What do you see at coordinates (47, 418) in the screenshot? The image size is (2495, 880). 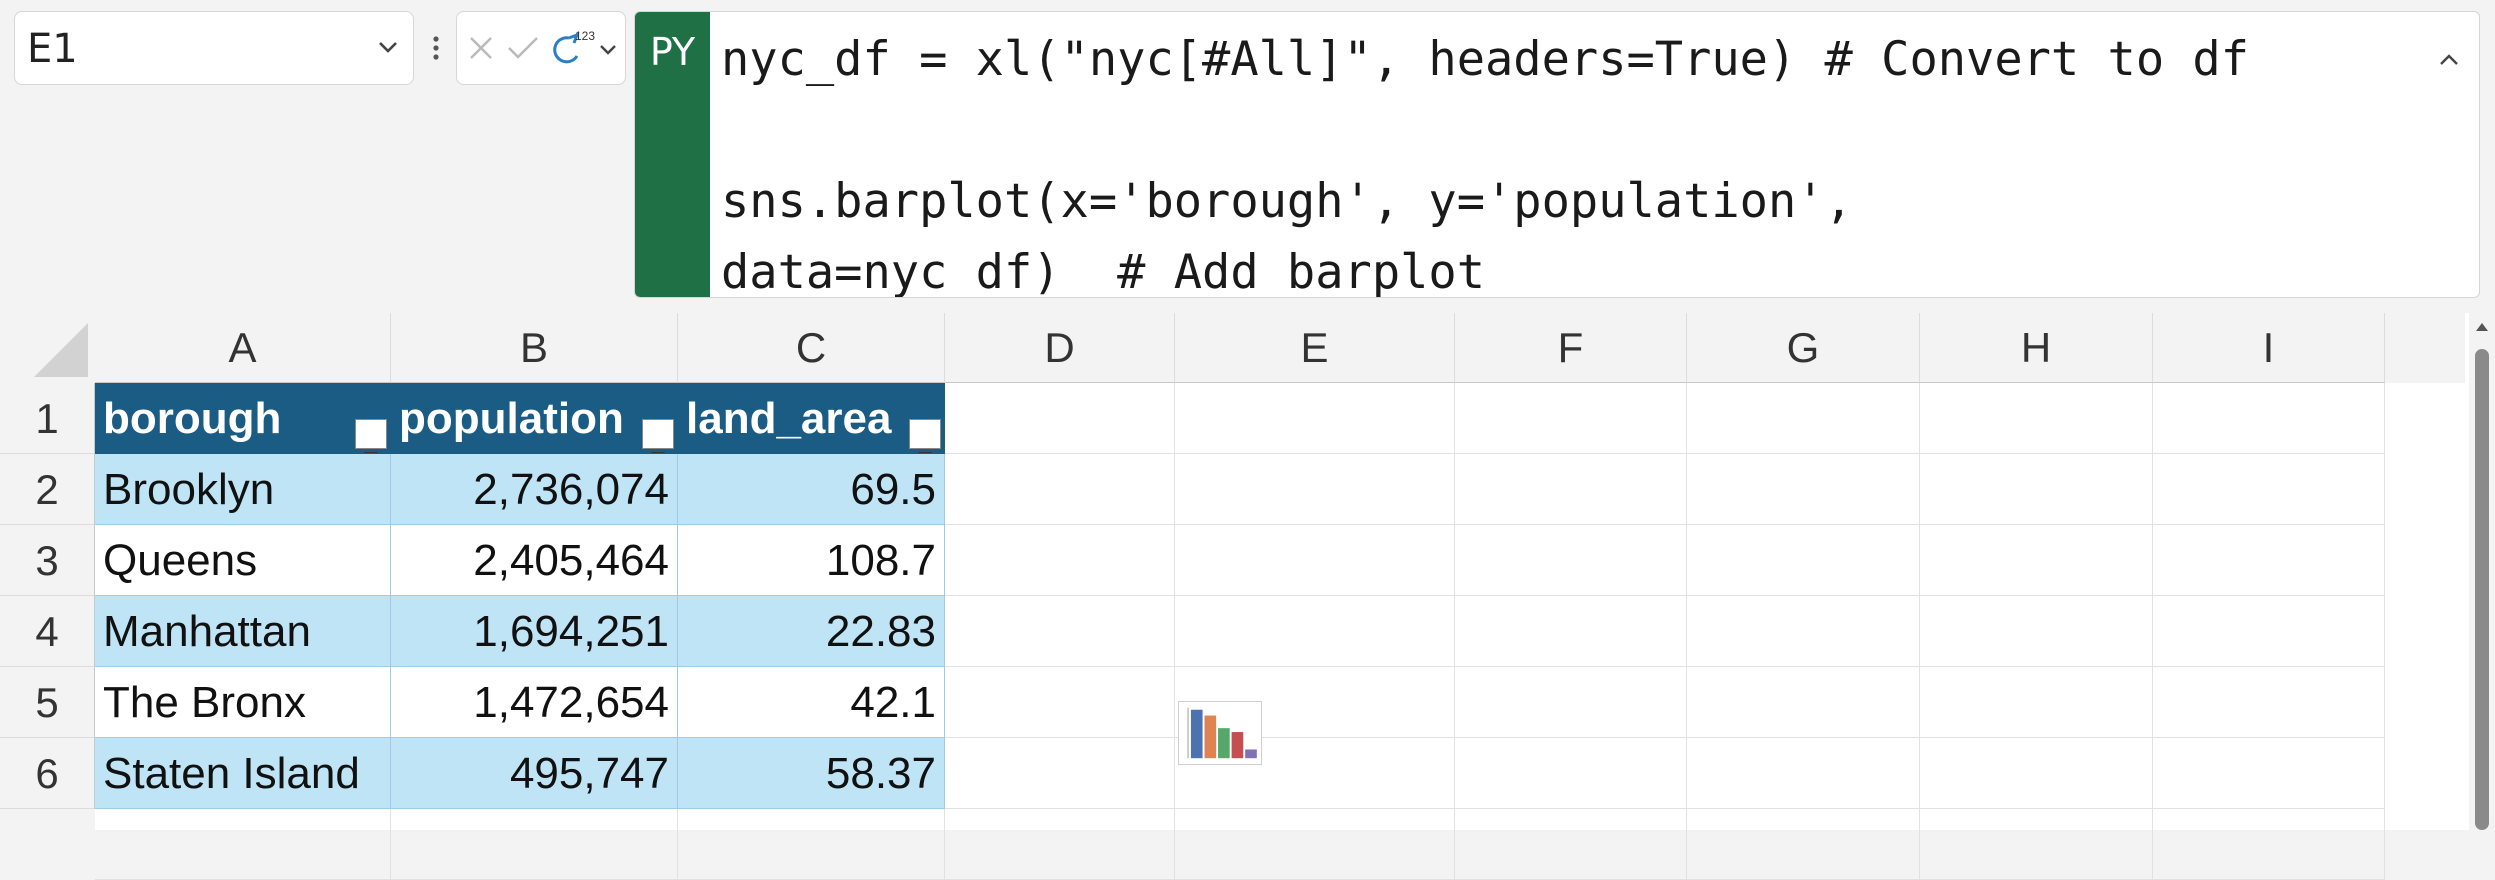 I see `row-header: 1` at bounding box center [47, 418].